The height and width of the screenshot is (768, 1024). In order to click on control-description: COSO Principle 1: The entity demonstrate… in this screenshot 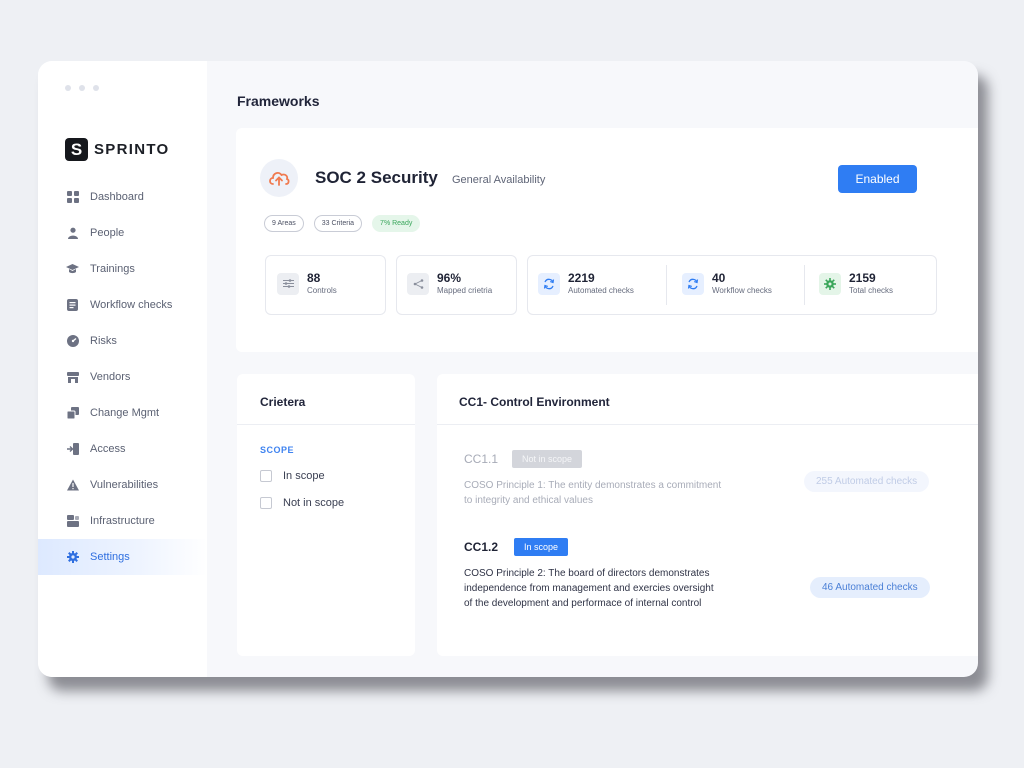, I will do `click(619, 493)`.